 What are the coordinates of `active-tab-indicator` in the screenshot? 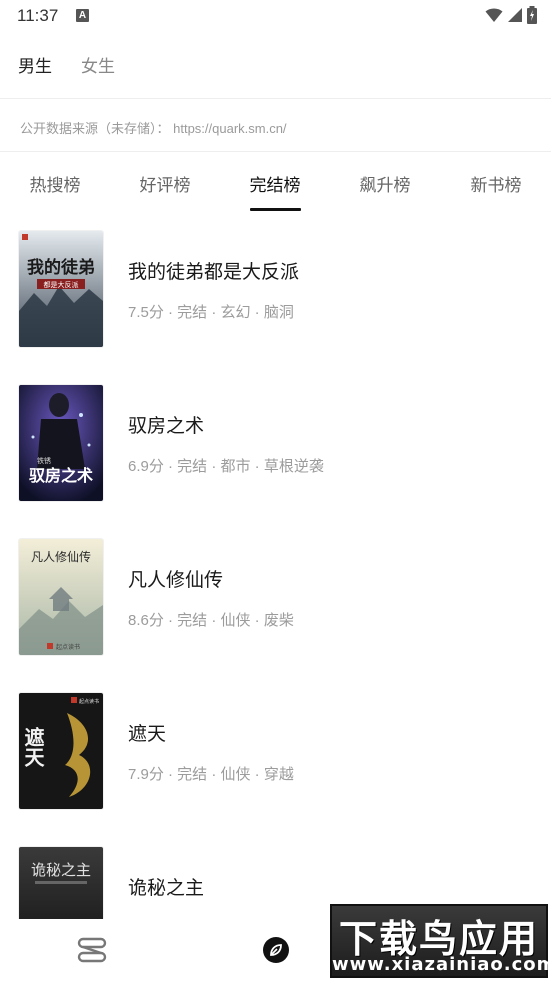 It's located at (275, 209).